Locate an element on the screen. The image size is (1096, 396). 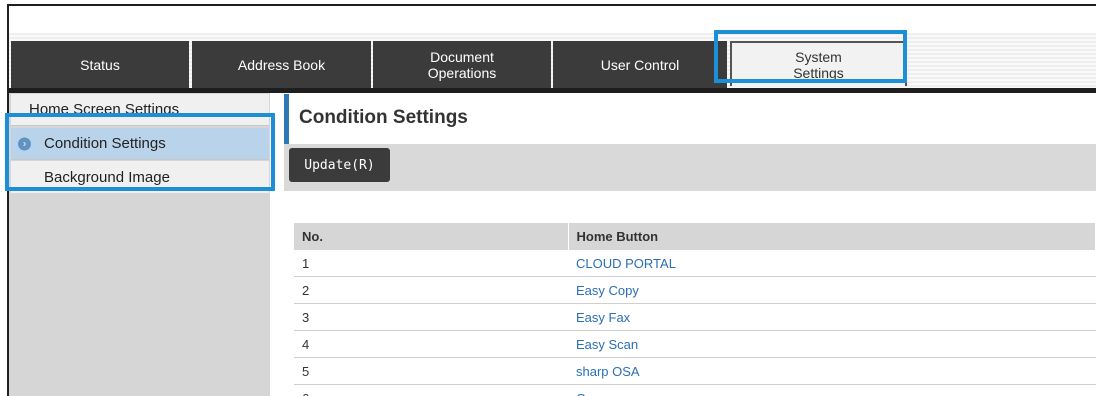
row-number: 6 is located at coordinates (431, 390).